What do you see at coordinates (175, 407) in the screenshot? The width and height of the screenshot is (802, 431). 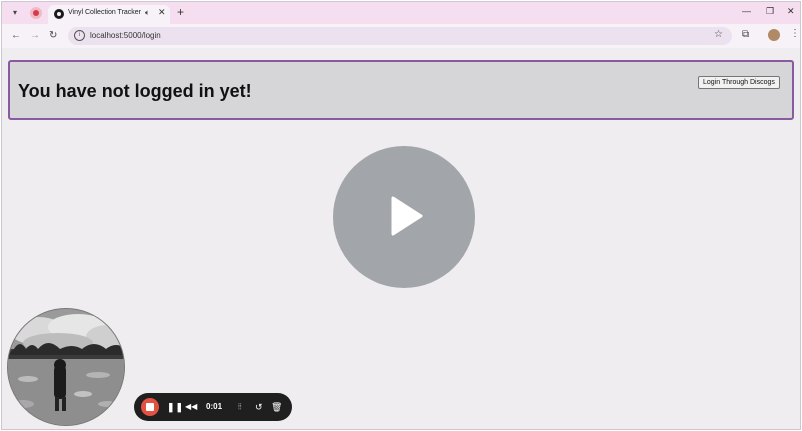 I see `pause-icon: ❚❚` at bounding box center [175, 407].